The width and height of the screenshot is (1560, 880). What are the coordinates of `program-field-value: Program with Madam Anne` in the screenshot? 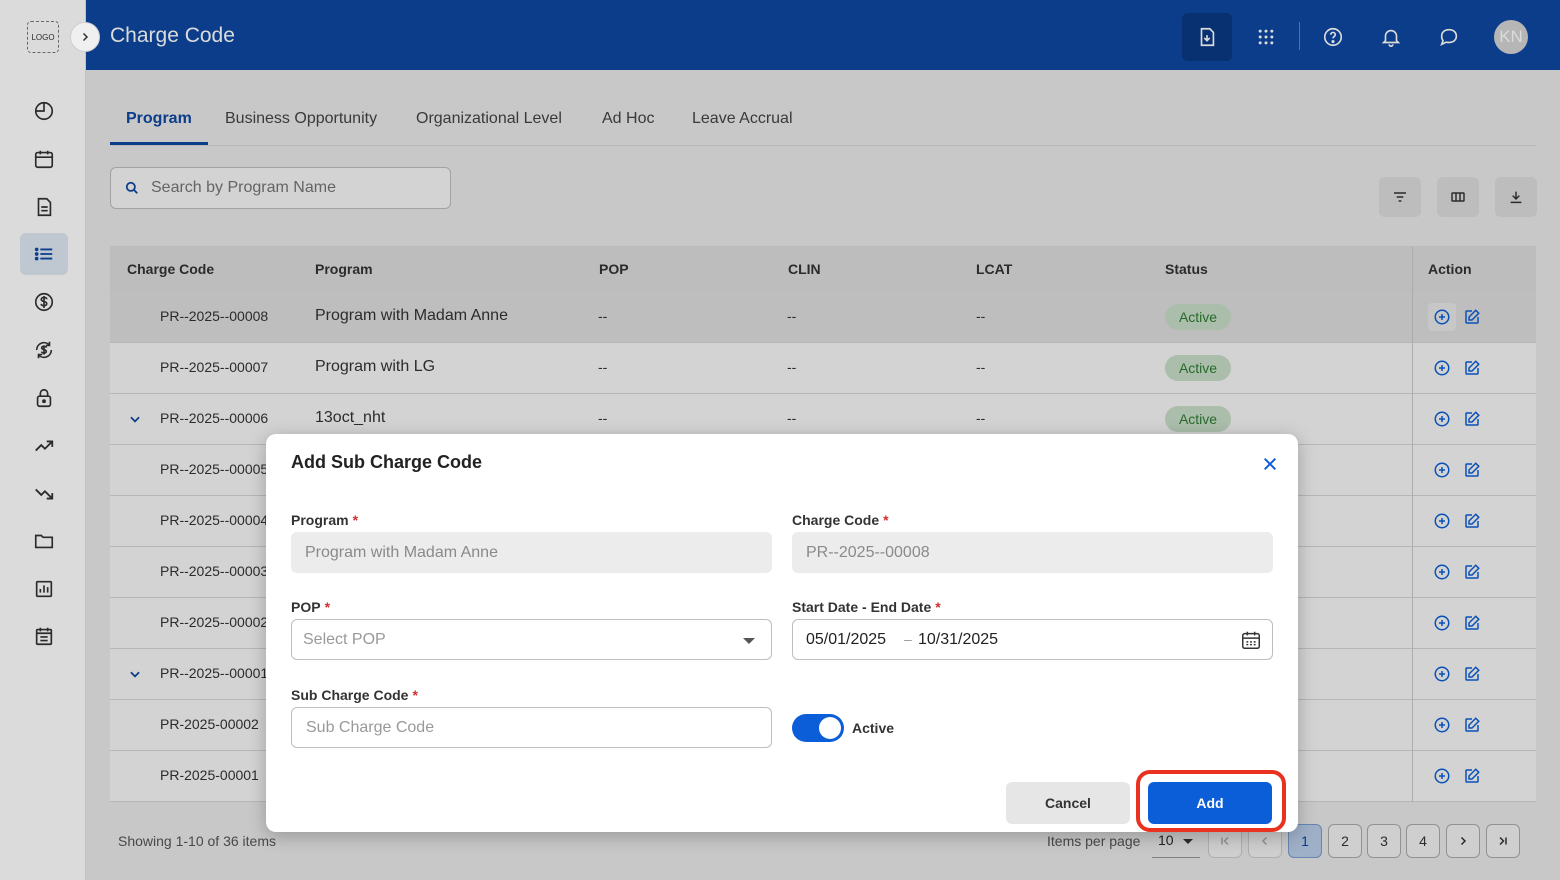 It's located at (401, 552).